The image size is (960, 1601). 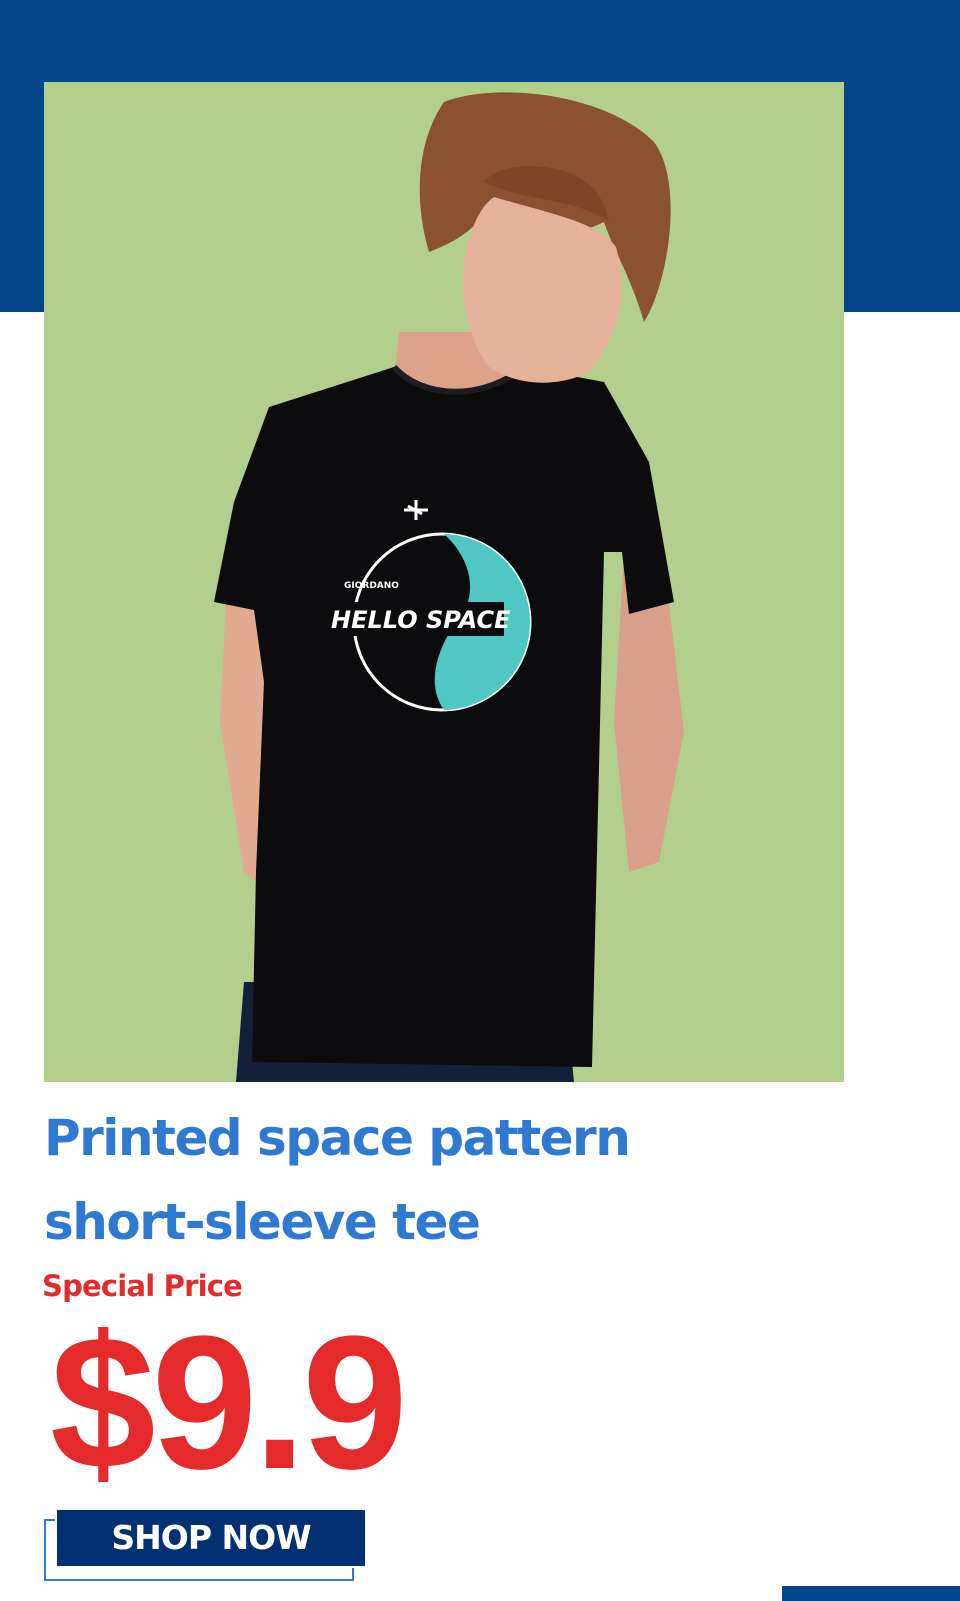 I want to click on tee-print-brand: GIORDANO, so click(x=371, y=586).